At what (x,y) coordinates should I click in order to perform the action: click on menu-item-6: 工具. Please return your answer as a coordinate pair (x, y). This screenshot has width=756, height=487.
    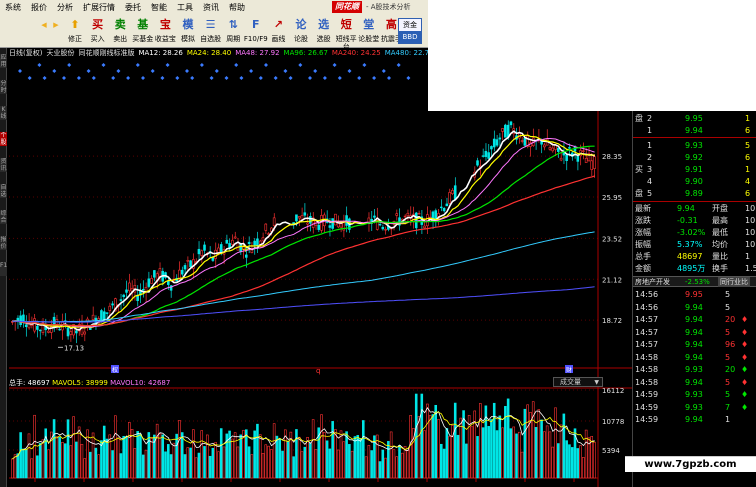
    Looking at the image, I should click on (185, 7).